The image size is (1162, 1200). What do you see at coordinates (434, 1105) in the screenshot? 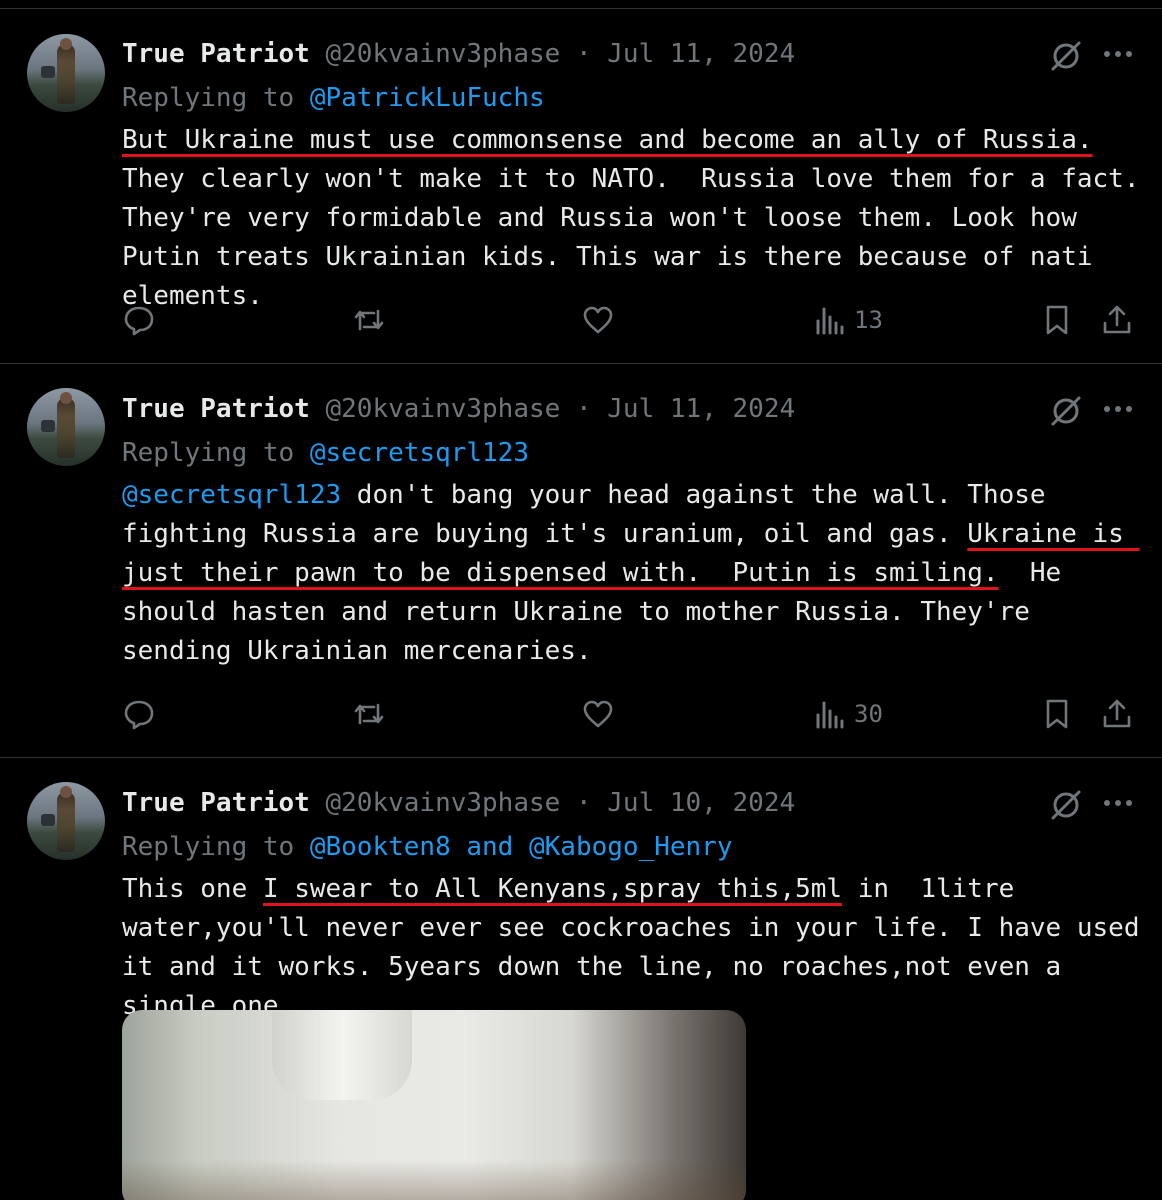
I see `attached-photo` at bounding box center [434, 1105].